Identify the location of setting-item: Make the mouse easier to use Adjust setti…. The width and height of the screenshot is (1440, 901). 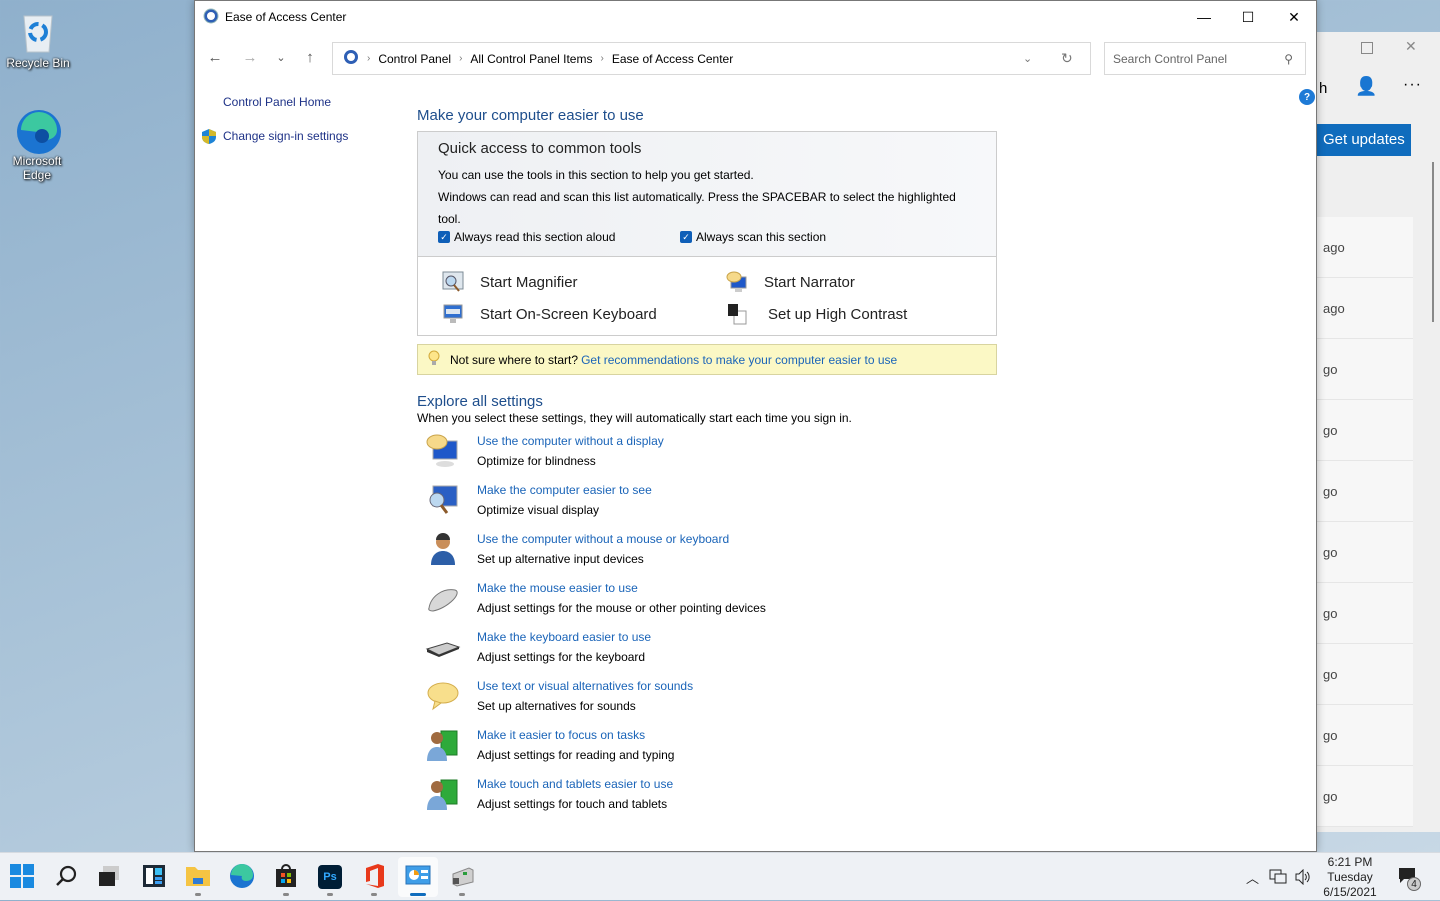
(707, 604).